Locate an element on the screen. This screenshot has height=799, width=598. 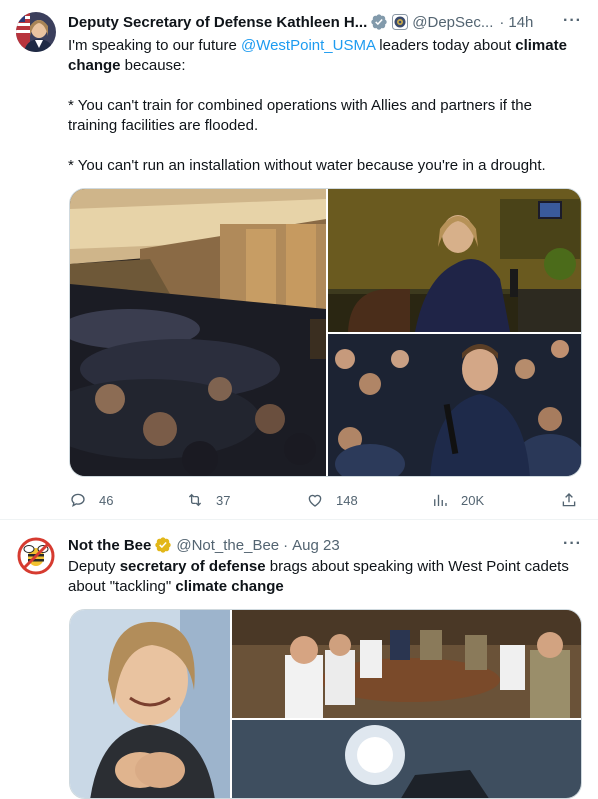
photo-depsec-portrait is located at coordinates (150, 704).